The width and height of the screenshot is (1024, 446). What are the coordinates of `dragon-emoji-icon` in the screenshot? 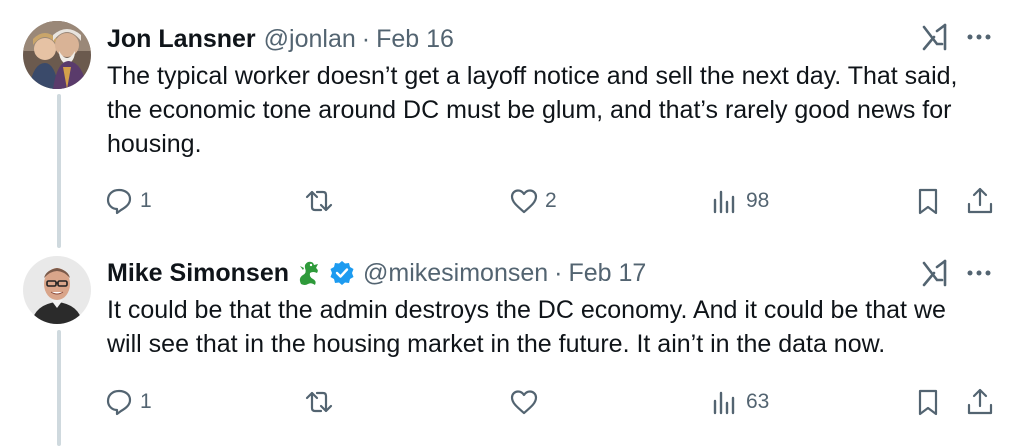 It's located at (308, 273).